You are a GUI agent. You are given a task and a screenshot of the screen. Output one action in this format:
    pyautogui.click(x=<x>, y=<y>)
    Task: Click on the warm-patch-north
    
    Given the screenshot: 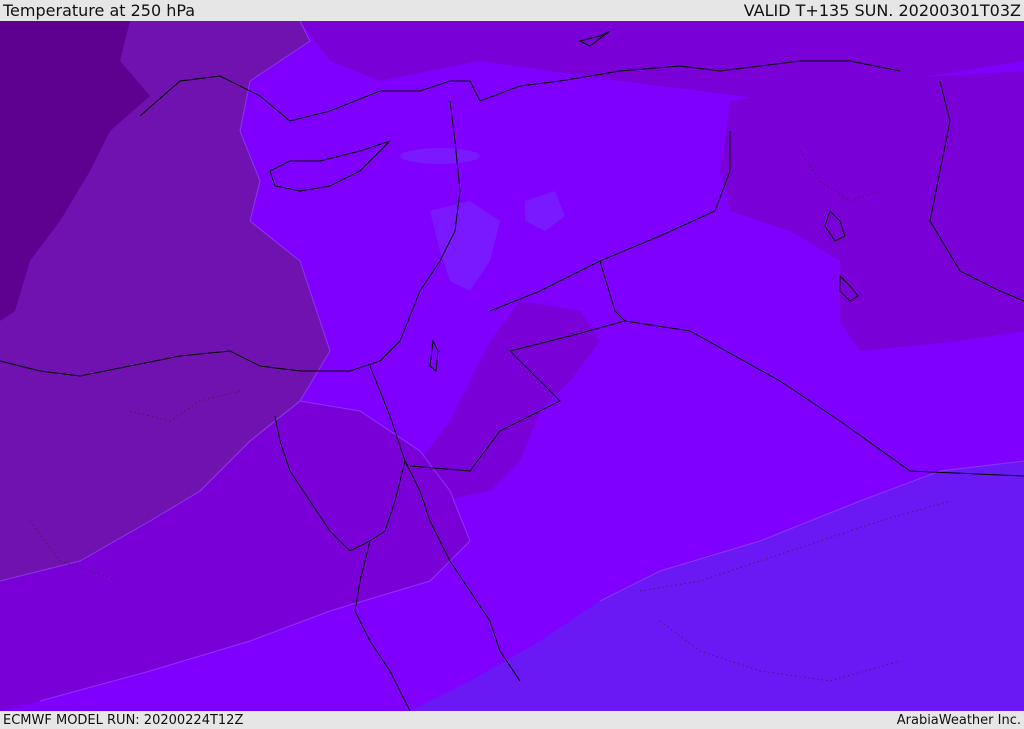 What is the action you would take?
    pyautogui.click(x=440, y=156)
    